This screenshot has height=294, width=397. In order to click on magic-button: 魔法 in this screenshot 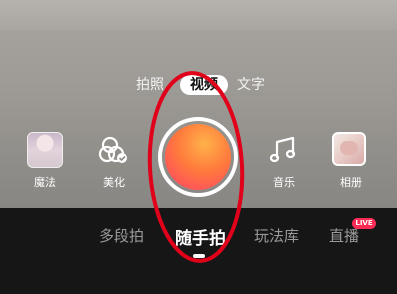, I will do `click(45, 160)`.